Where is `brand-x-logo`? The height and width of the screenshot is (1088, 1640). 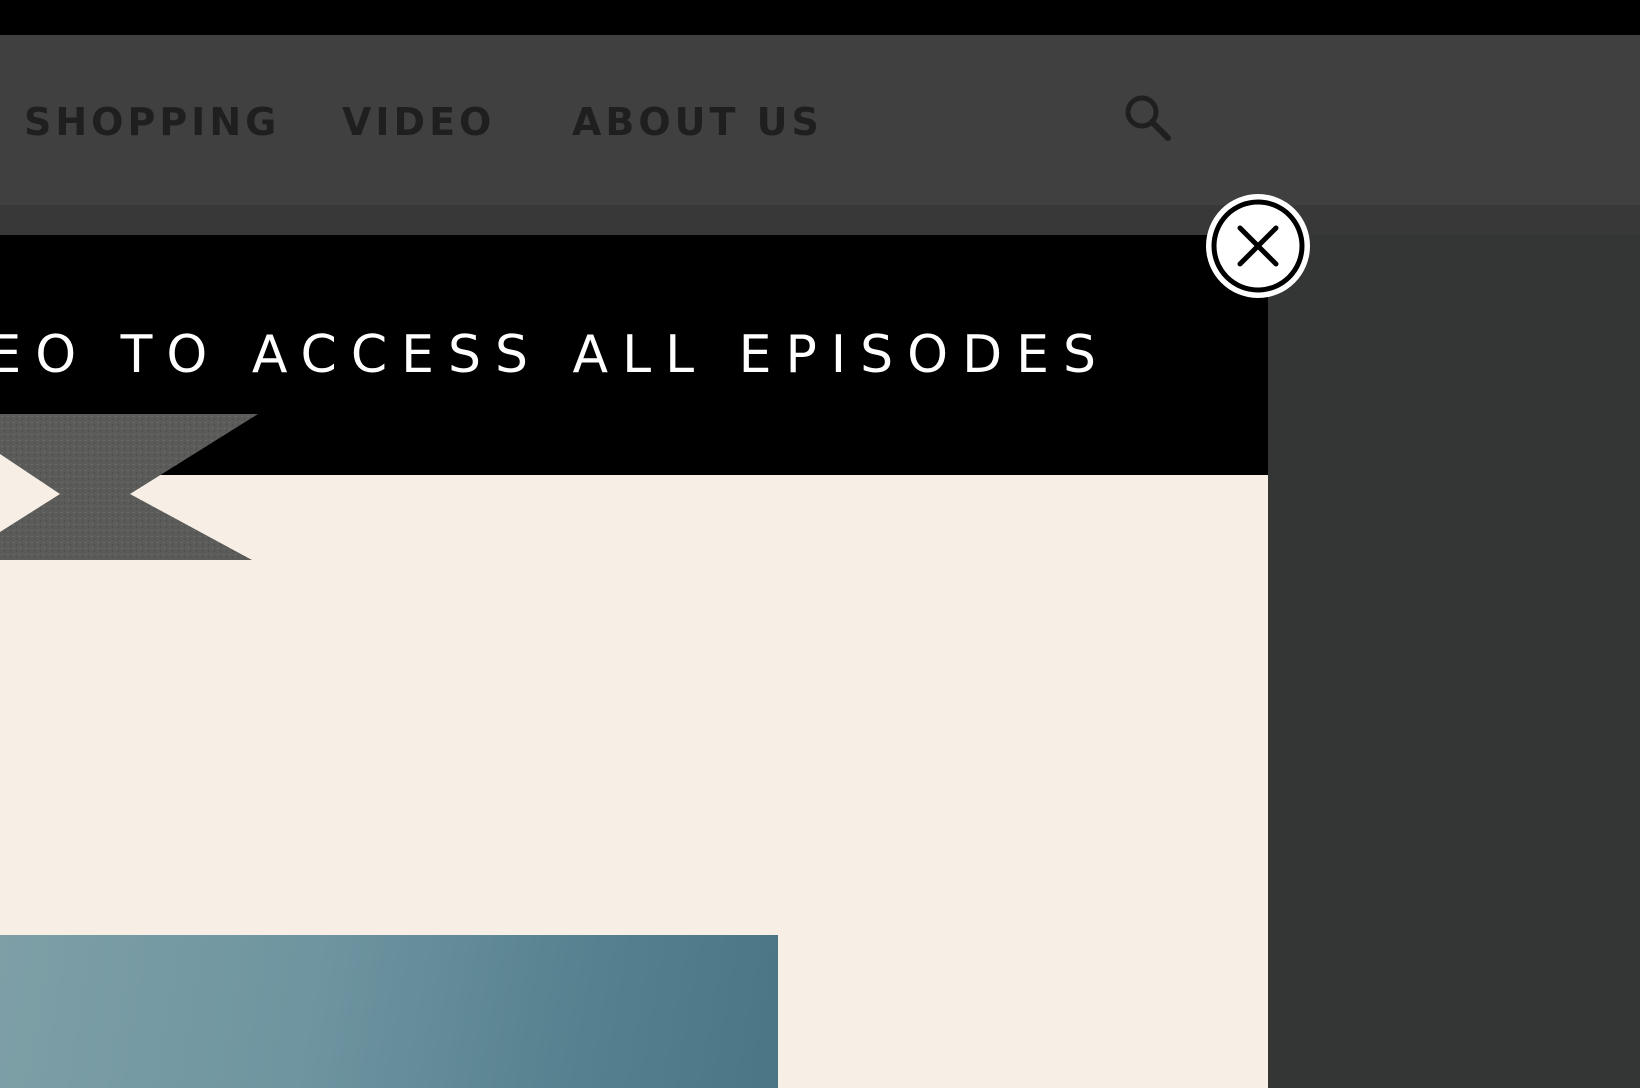
brand-x-logo is located at coordinates (131, 487).